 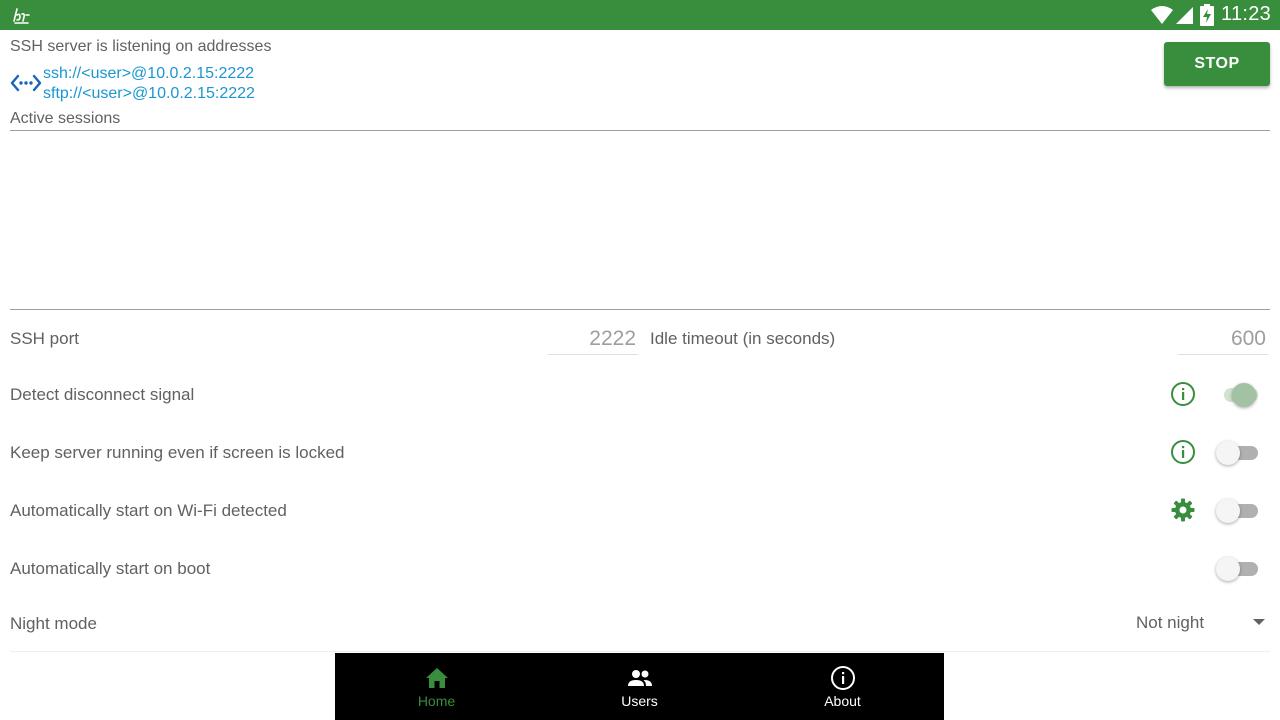 What do you see at coordinates (148, 74) in the screenshot?
I see `ssh-address-link: ssh://<user>@10.0.2.15:2222` at bounding box center [148, 74].